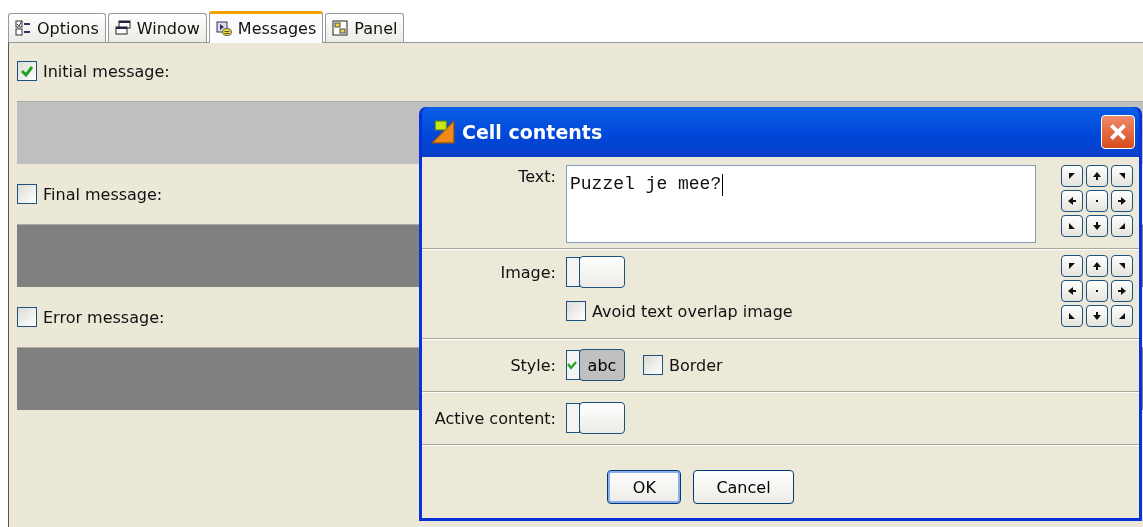 The width and height of the screenshot is (1143, 527). Describe the element at coordinates (340, 28) in the screenshot. I see `panel-icon` at that location.